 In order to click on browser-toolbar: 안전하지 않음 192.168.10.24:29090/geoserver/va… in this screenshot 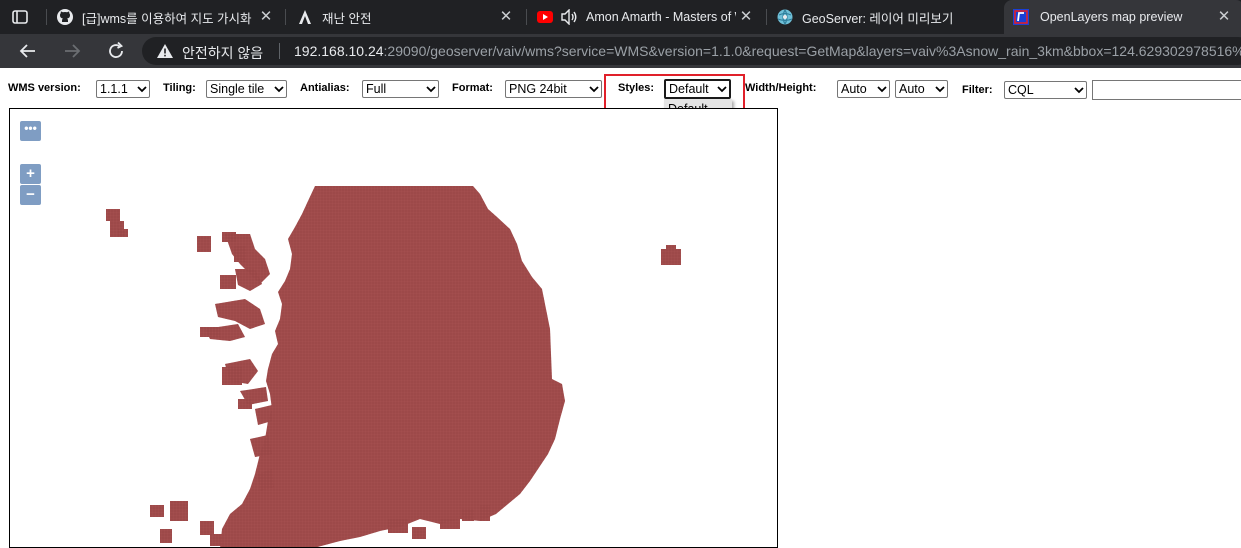, I will do `click(620, 51)`.